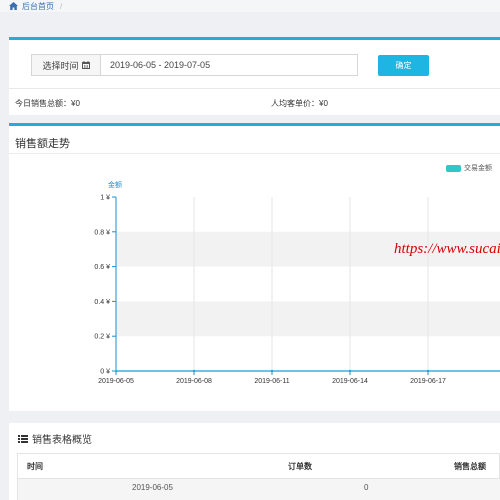 The image size is (500, 500). What do you see at coordinates (403, 65) in the screenshot?
I see `confirm-button: 确定` at bounding box center [403, 65].